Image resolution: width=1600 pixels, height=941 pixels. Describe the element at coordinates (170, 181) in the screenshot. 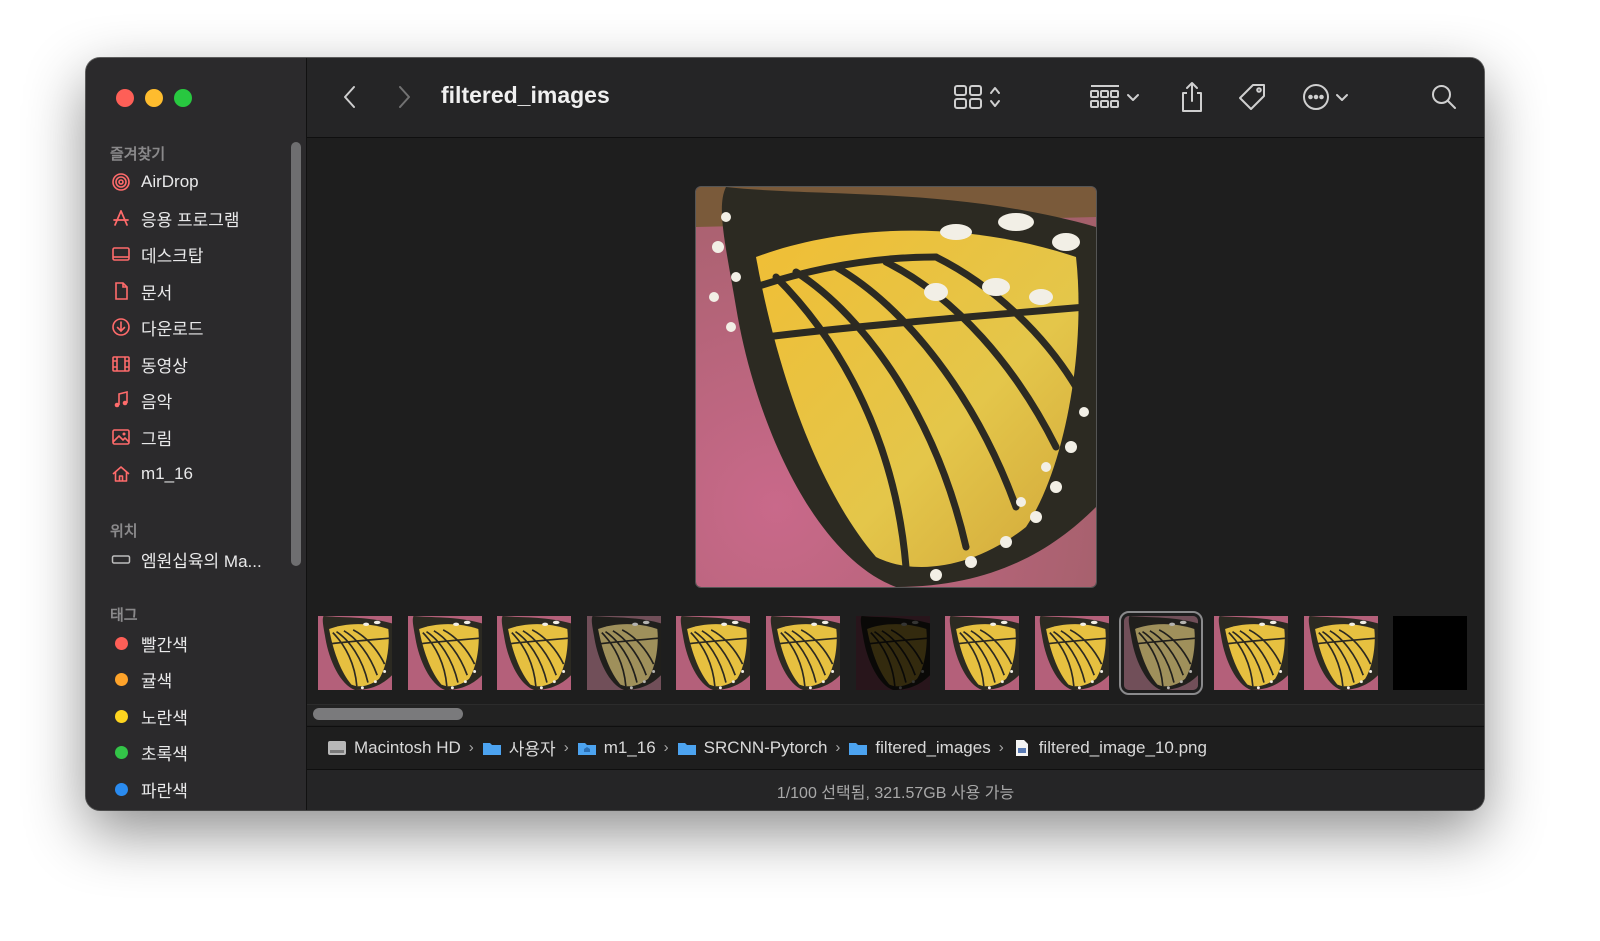

I see `sidebar-item-label: AirDrop` at that location.